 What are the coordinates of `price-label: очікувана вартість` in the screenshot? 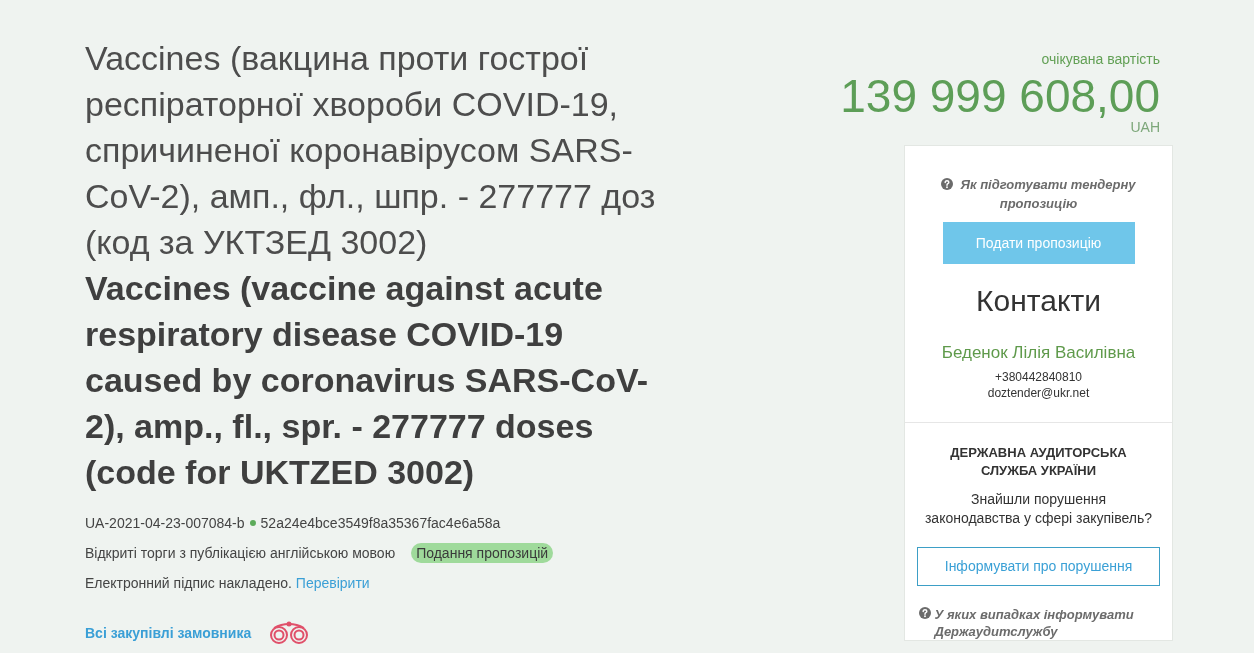 It's located at (1100, 59).